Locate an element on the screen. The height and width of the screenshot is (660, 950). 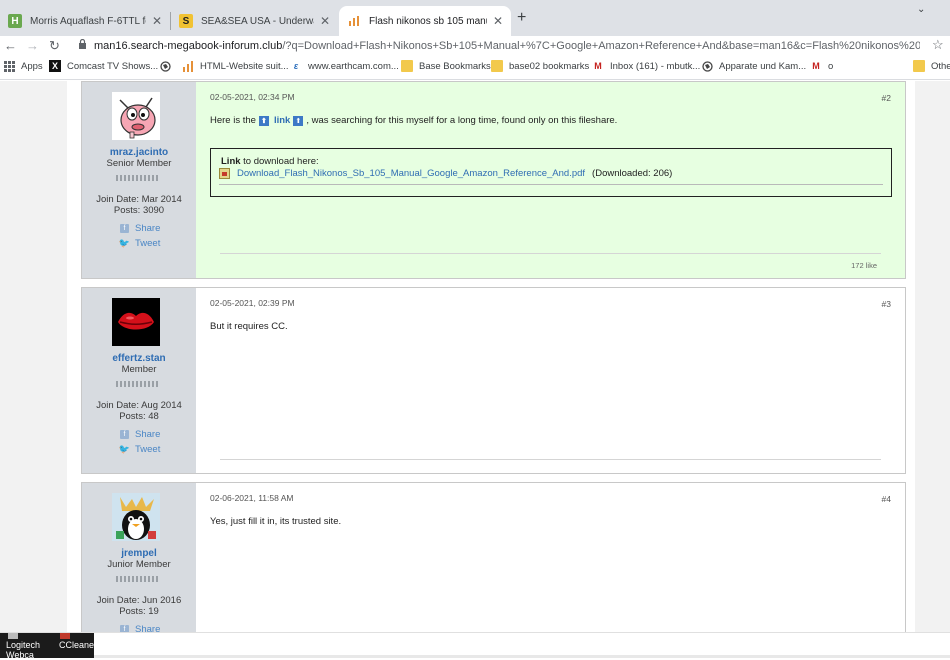
taskbar-apps: Logitech Webca CCleaner is located at coordinates (48, 646).